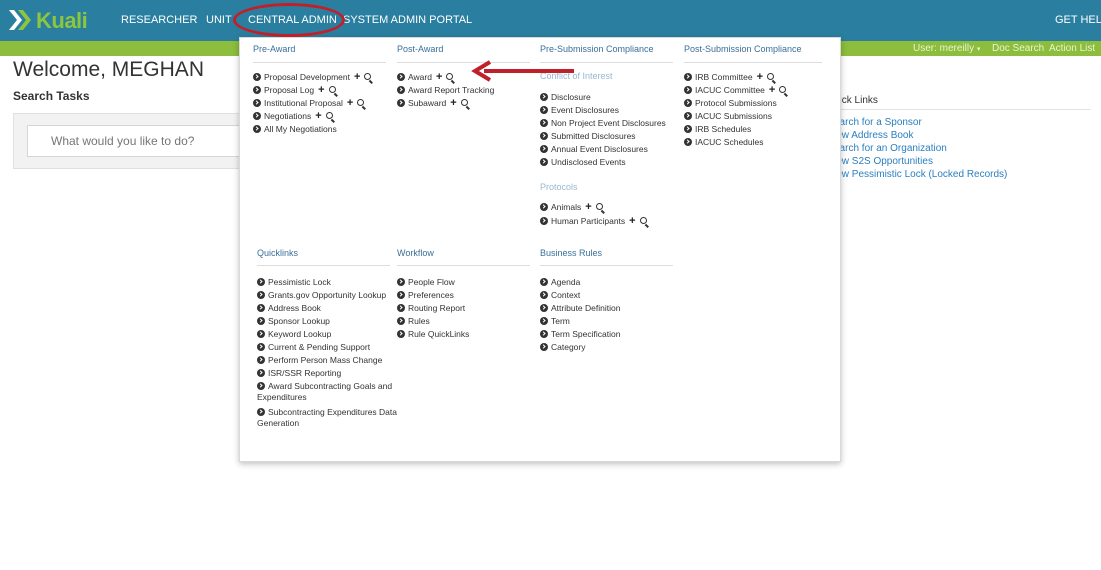  Describe the element at coordinates (583, 162) in the screenshot. I see `menu-item-undisclosed-events: Undisclosed Events` at that location.